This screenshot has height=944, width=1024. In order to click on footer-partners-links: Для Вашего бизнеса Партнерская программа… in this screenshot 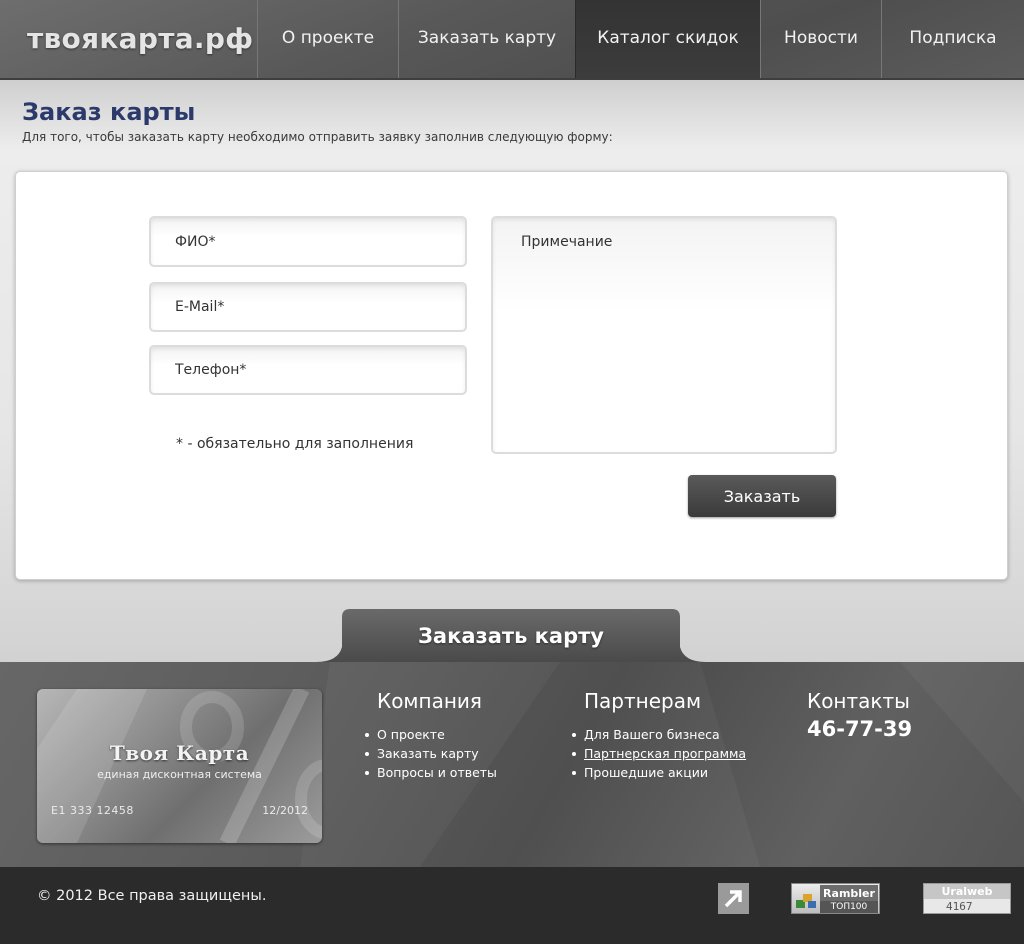, I will do `click(659, 753)`.